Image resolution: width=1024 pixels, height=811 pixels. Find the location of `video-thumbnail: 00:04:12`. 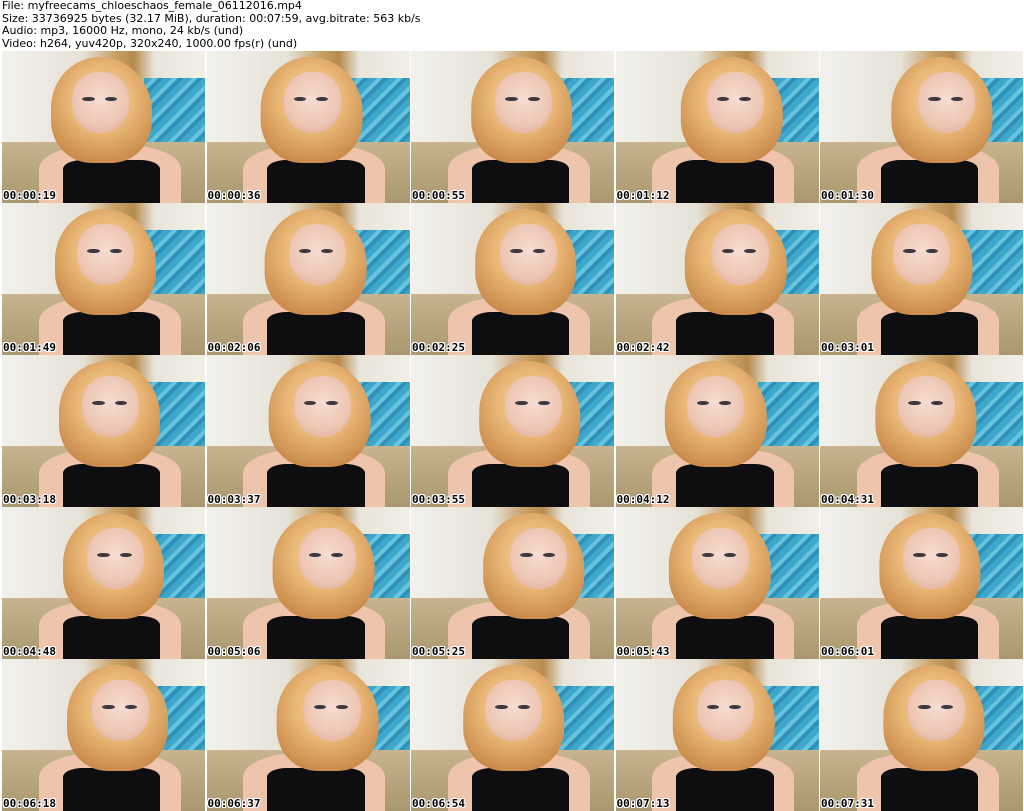

video-thumbnail: 00:04:12 is located at coordinates (717, 431).